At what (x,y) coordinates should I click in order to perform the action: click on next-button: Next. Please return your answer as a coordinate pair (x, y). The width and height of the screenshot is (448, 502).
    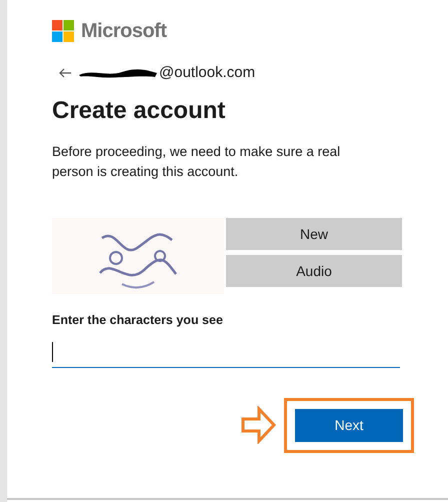
    Looking at the image, I should click on (349, 425).